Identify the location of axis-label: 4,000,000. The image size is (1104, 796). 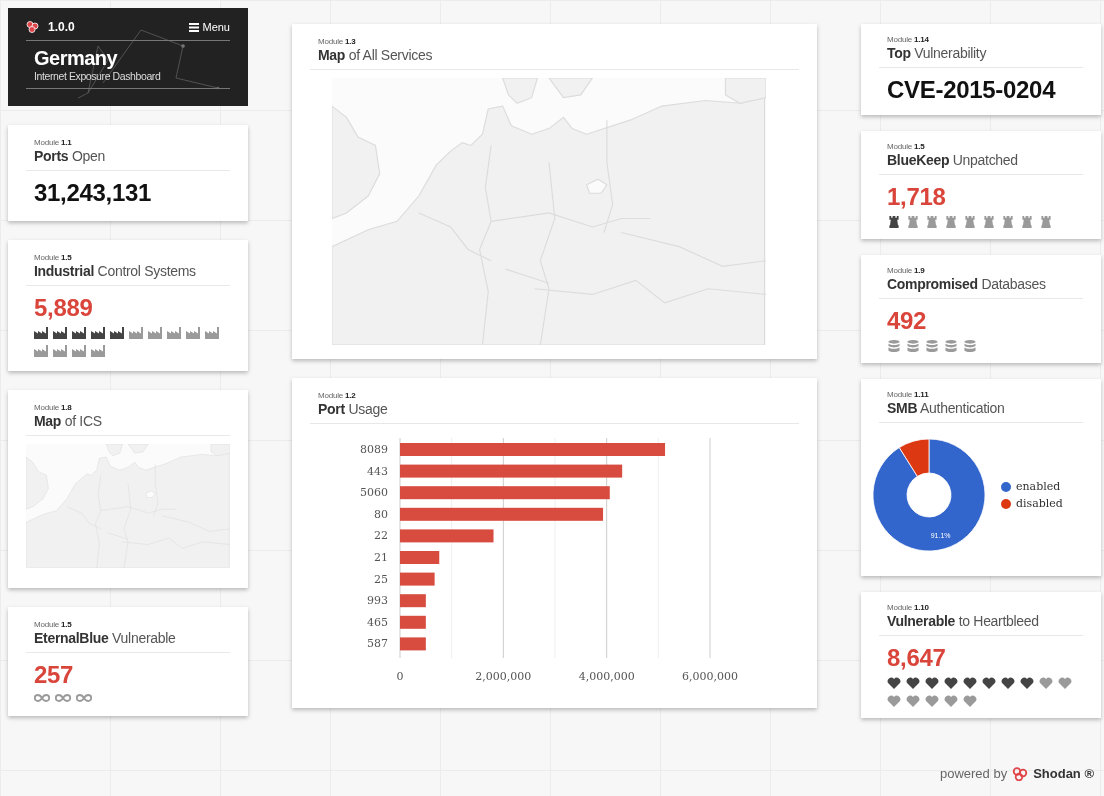
(606, 676).